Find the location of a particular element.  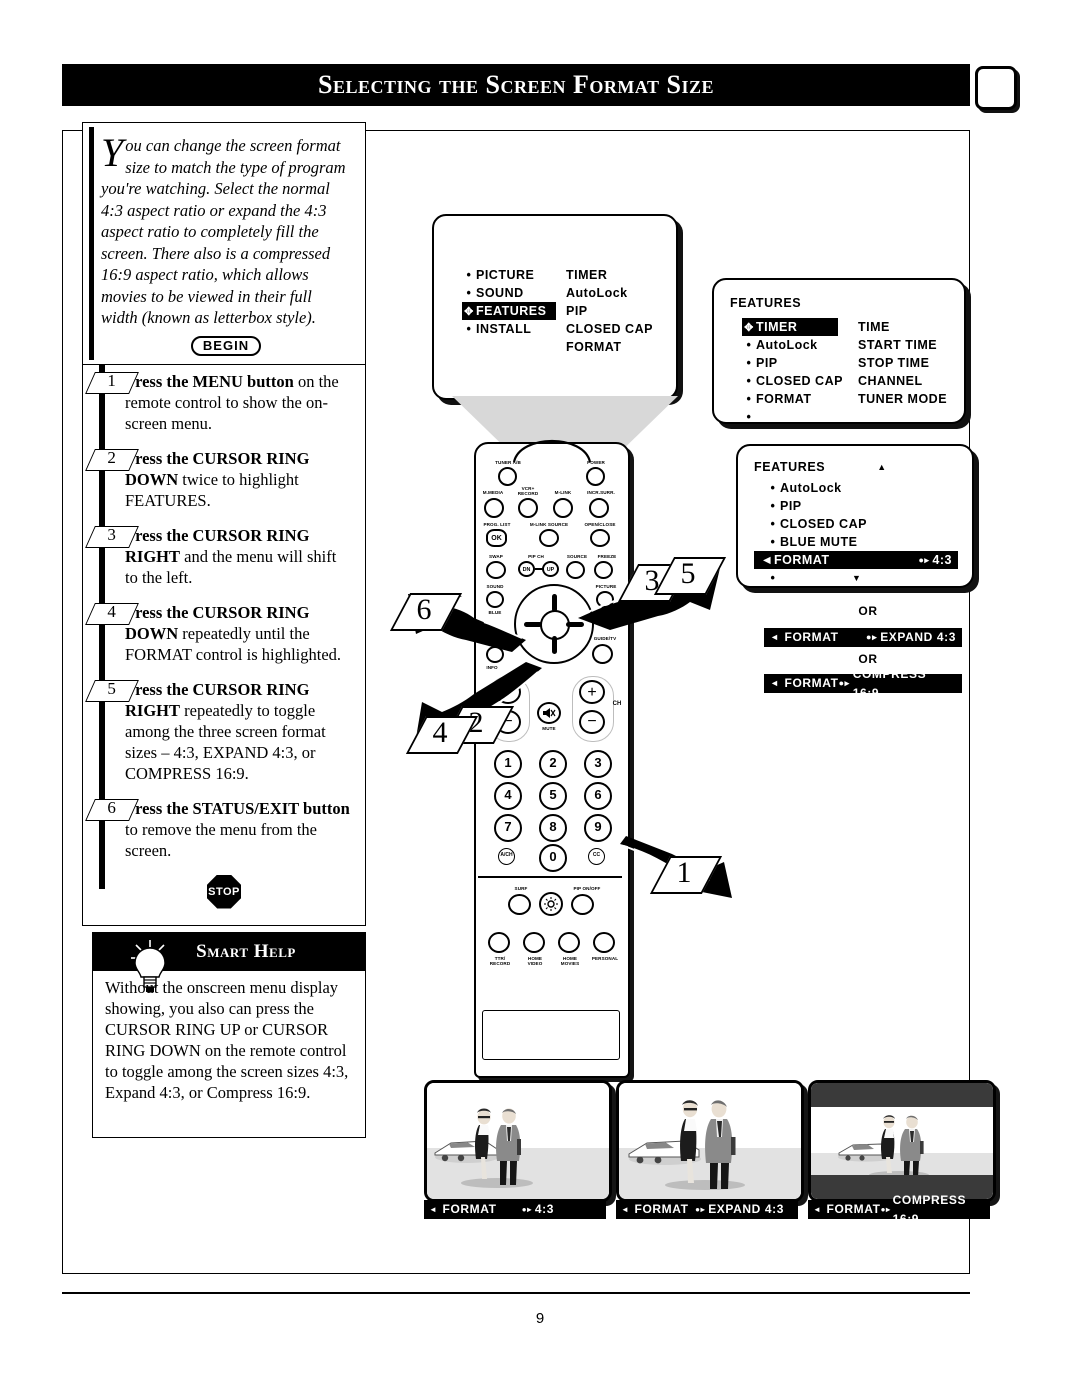

osd-ft-item-timer: ✥ TIMER is located at coordinates (790, 327).